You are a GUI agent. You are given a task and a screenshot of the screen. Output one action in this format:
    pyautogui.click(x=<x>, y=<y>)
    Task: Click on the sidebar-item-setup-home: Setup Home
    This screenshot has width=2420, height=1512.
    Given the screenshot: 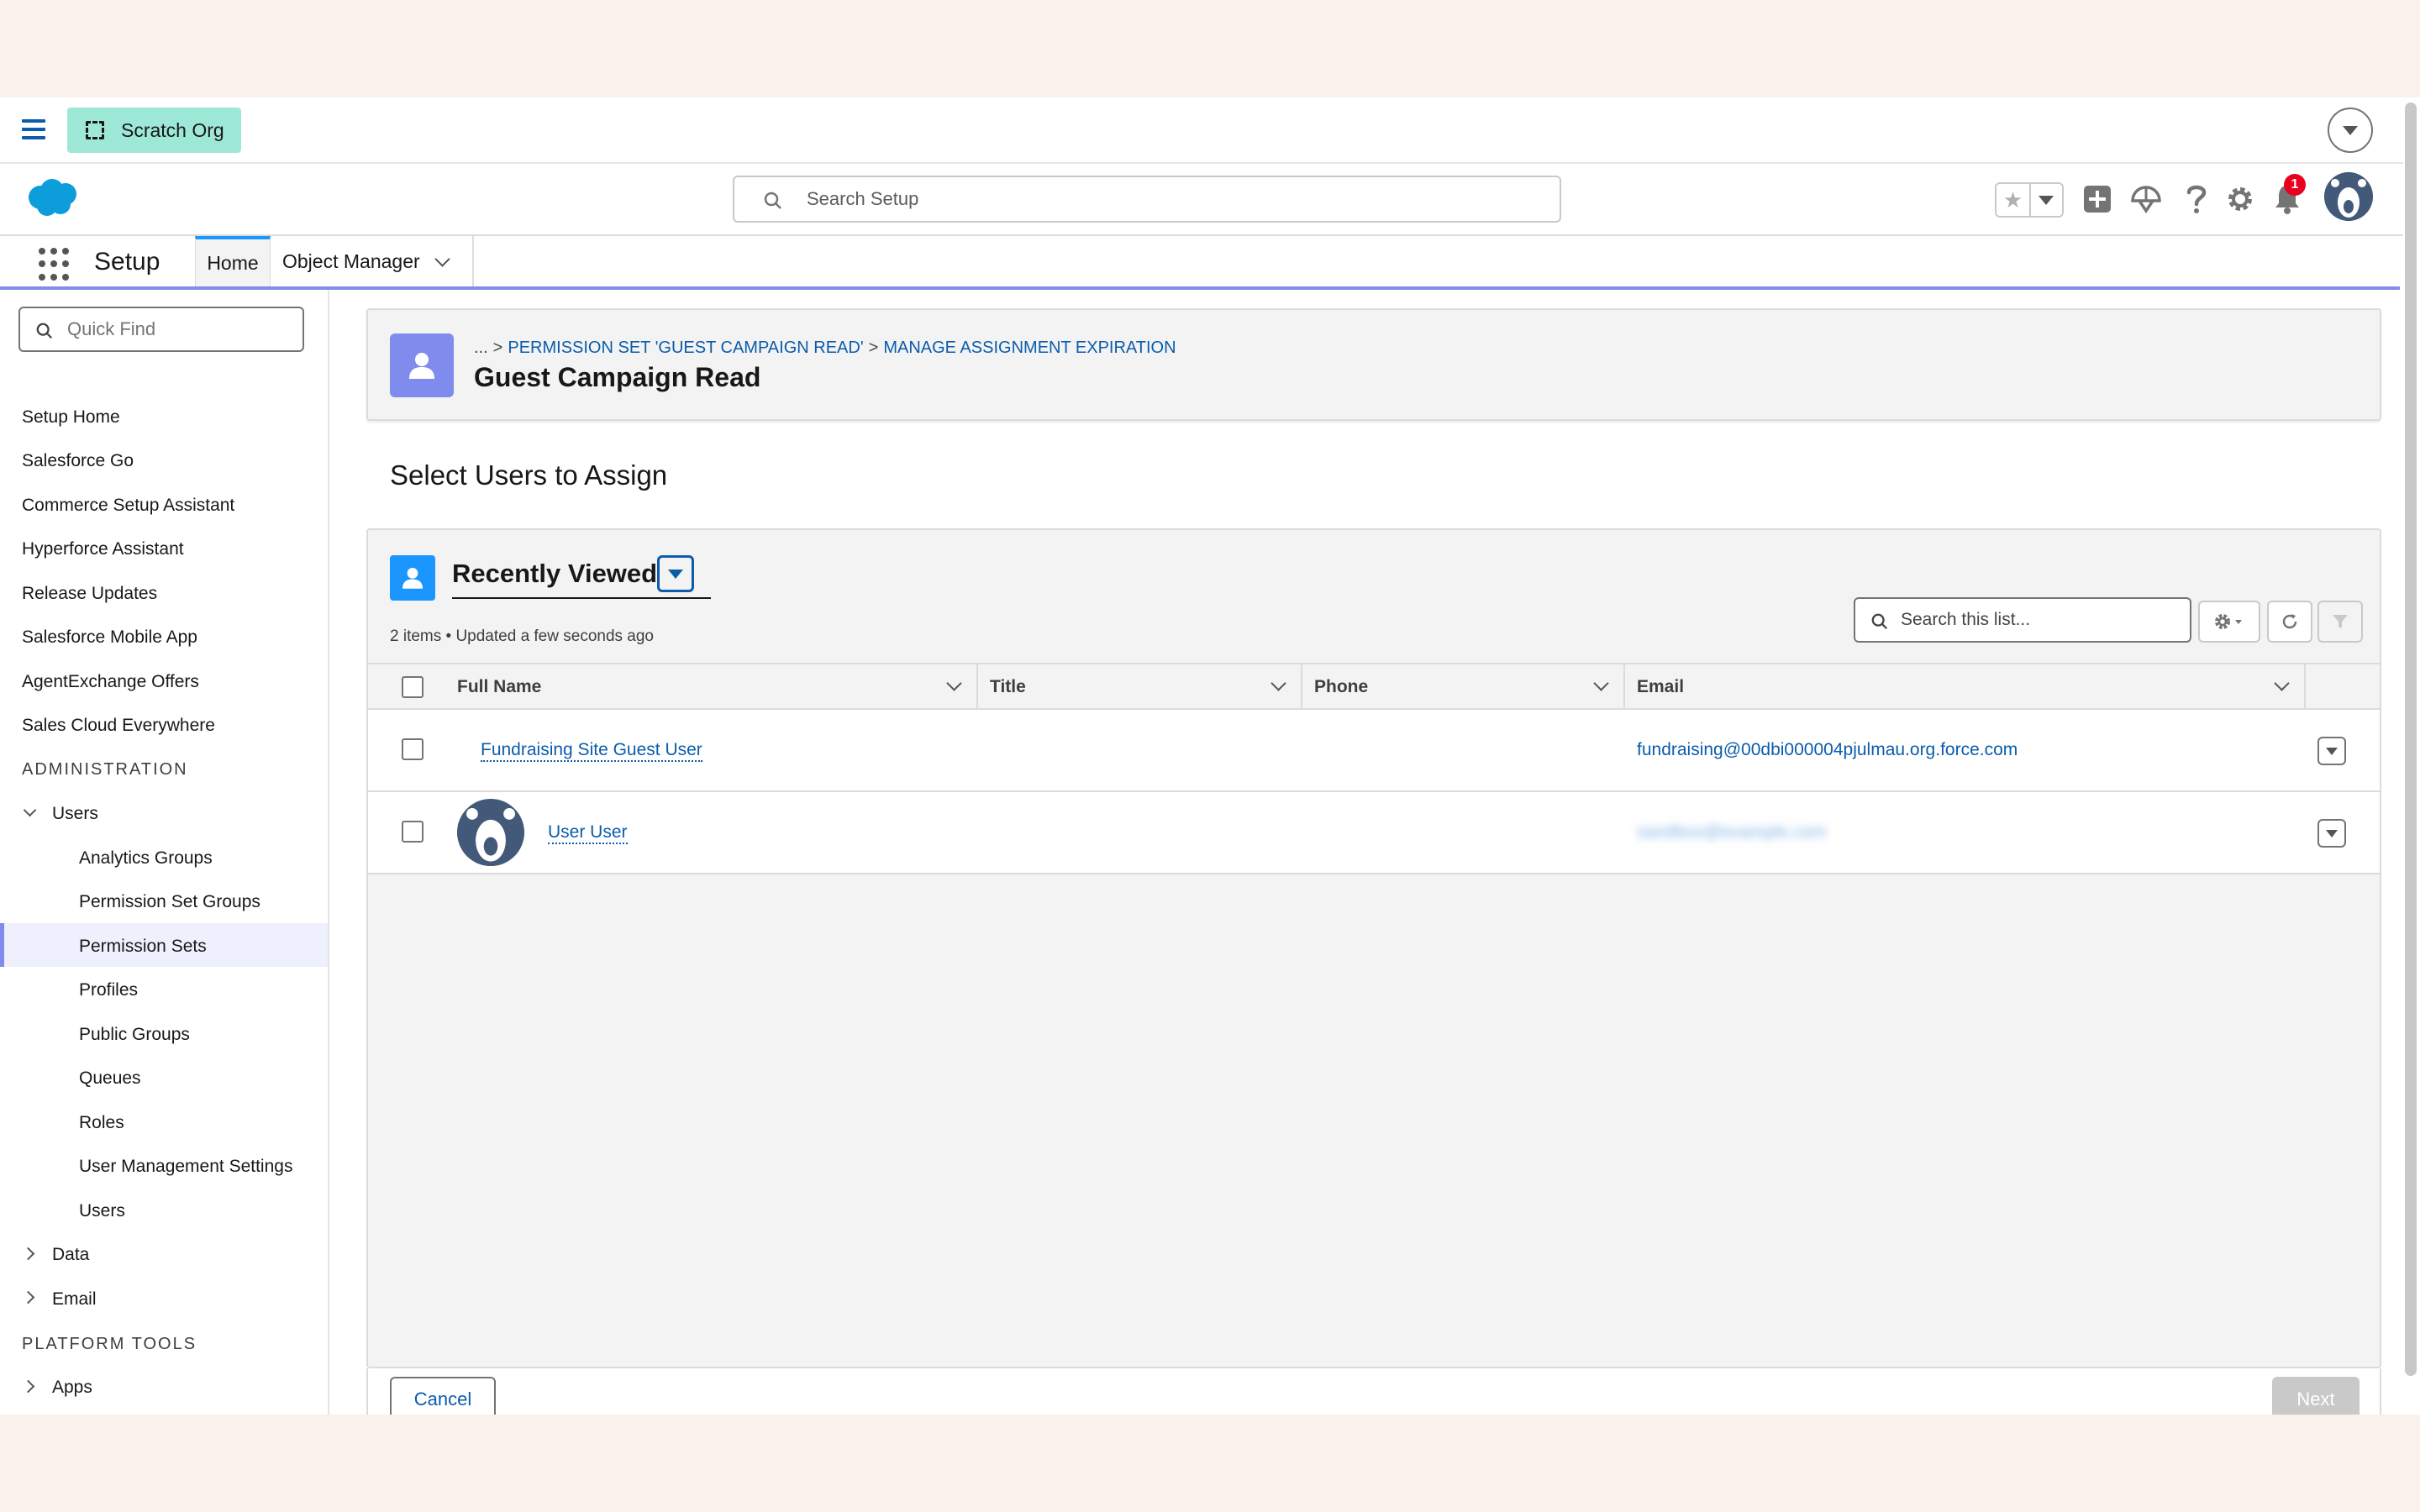 What is the action you would take?
    pyautogui.click(x=71, y=417)
    